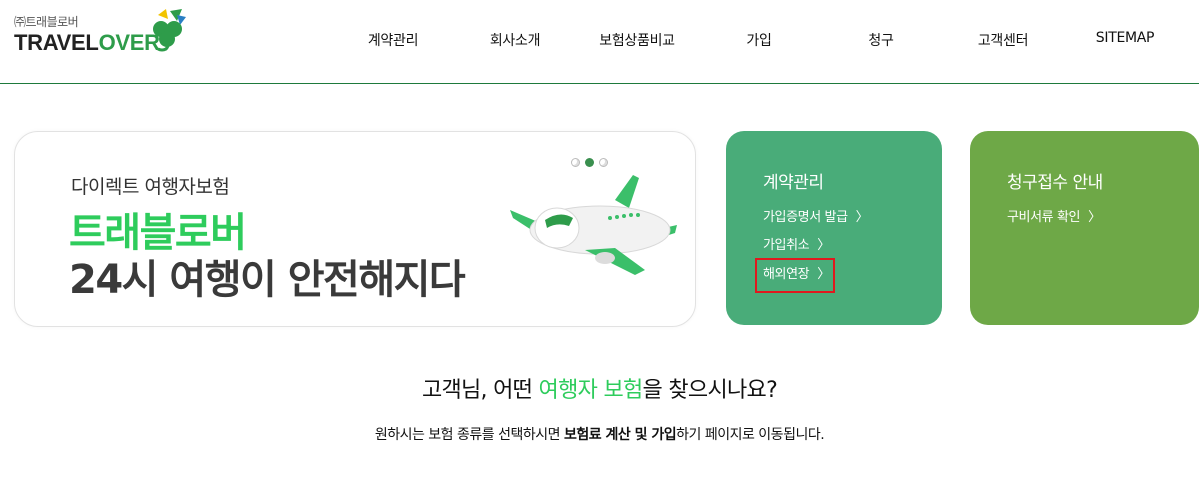 The width and height of the screenshot is (1199, 485). Describe the element at coordinates (46, 22) in the screenshot. I see `logo-company-name: ㈜트래블로버` at that location.